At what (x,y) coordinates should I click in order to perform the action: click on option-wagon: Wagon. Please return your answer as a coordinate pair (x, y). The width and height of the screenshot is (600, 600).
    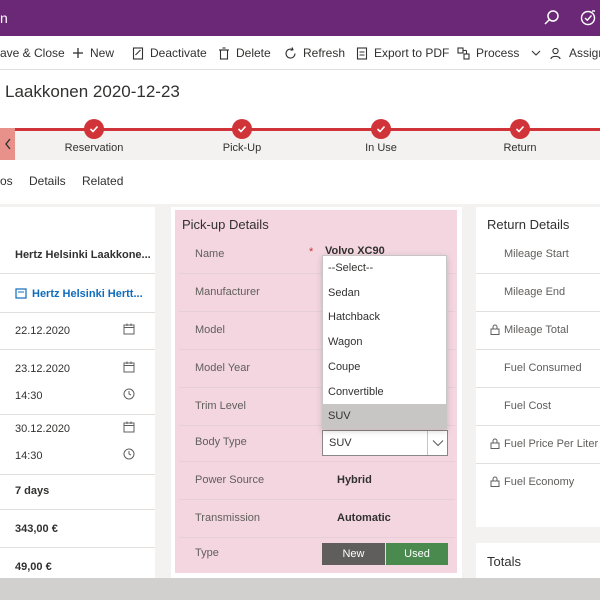
    Looking at the image, I should click on (384, 342).